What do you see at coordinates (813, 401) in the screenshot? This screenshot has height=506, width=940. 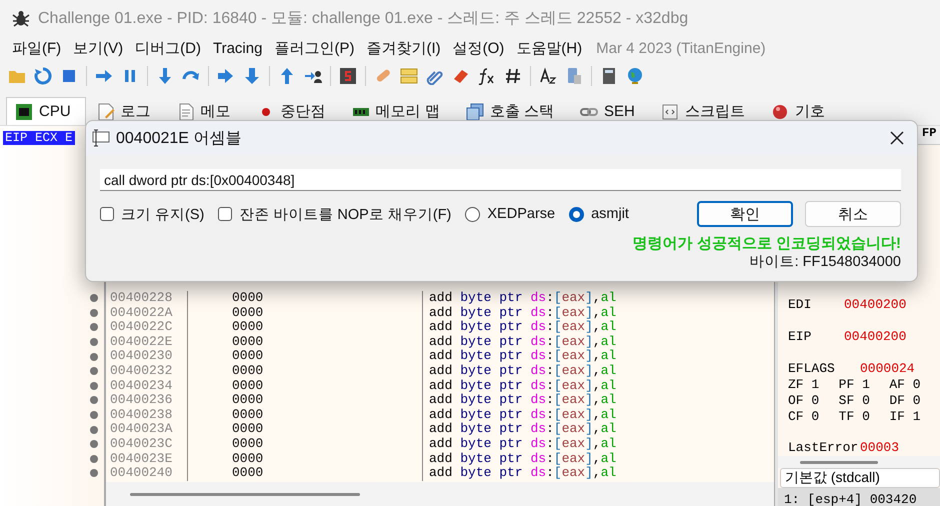 I see `flag-value: OF 0` at bounding box center [813, 401].